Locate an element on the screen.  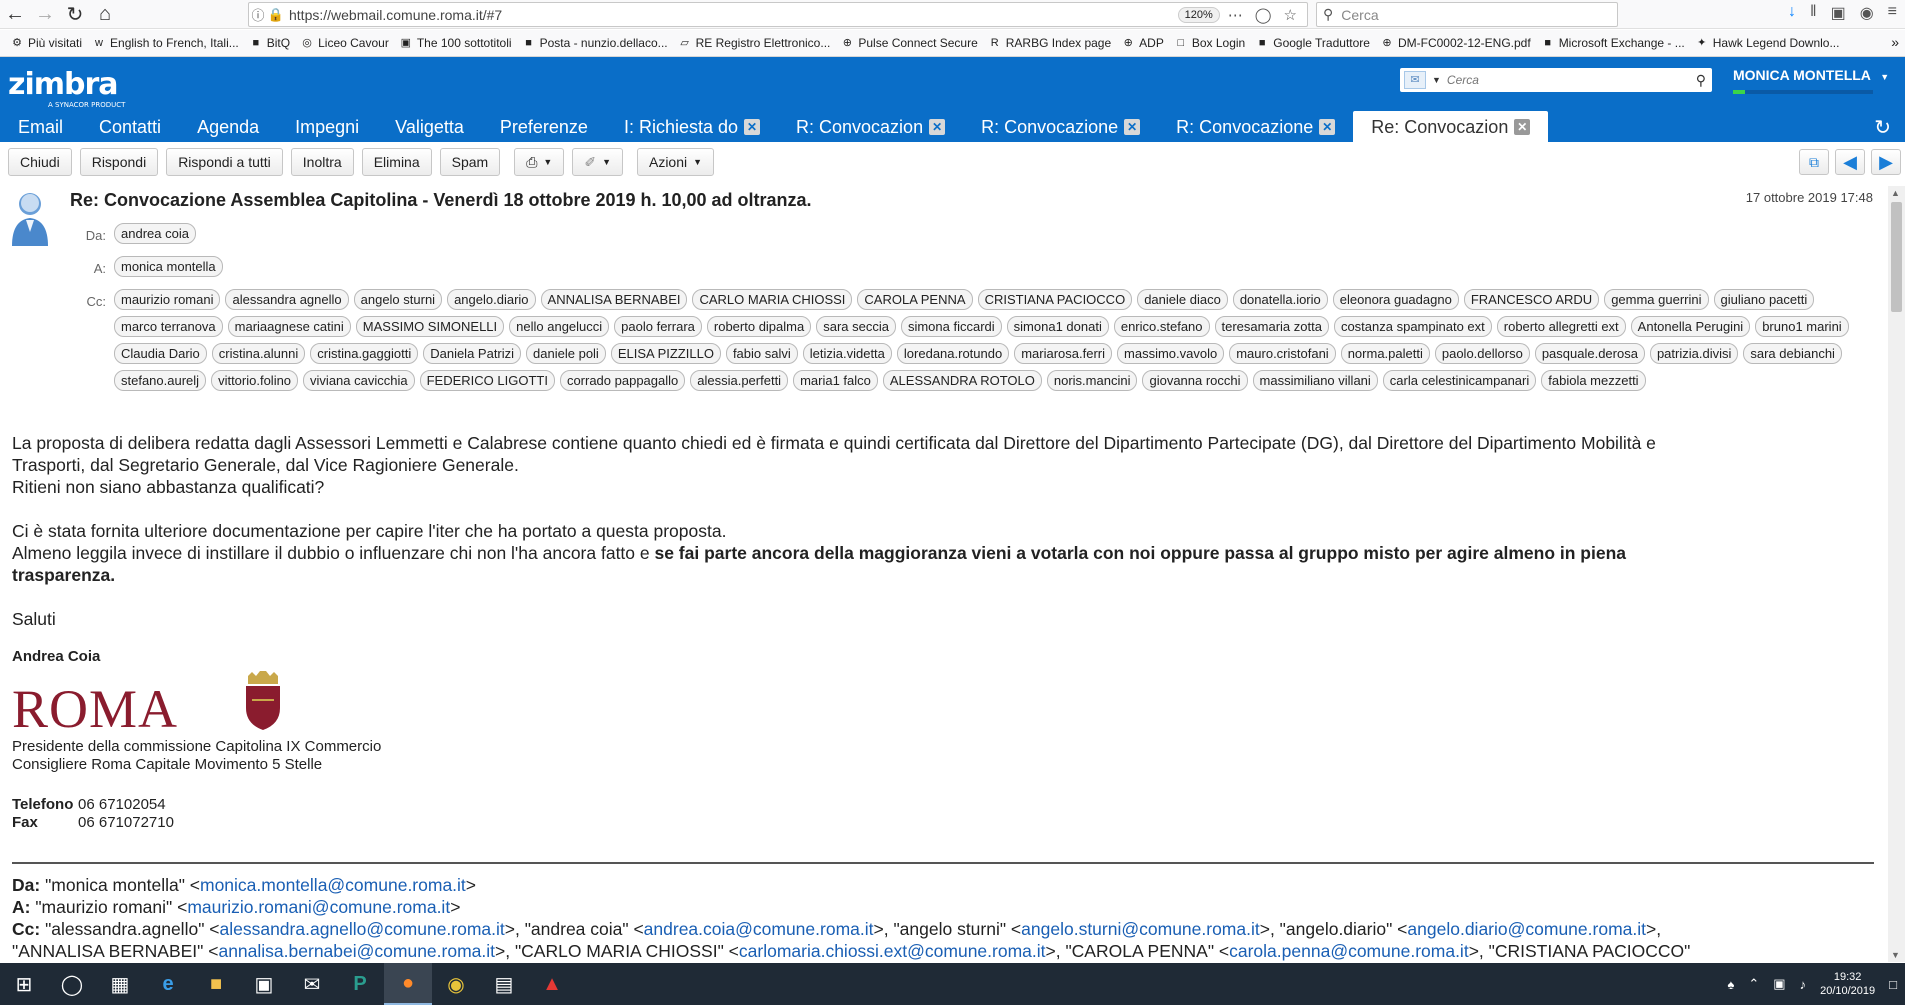
scrollbar-thumb is located at coordinates (1896, 257).